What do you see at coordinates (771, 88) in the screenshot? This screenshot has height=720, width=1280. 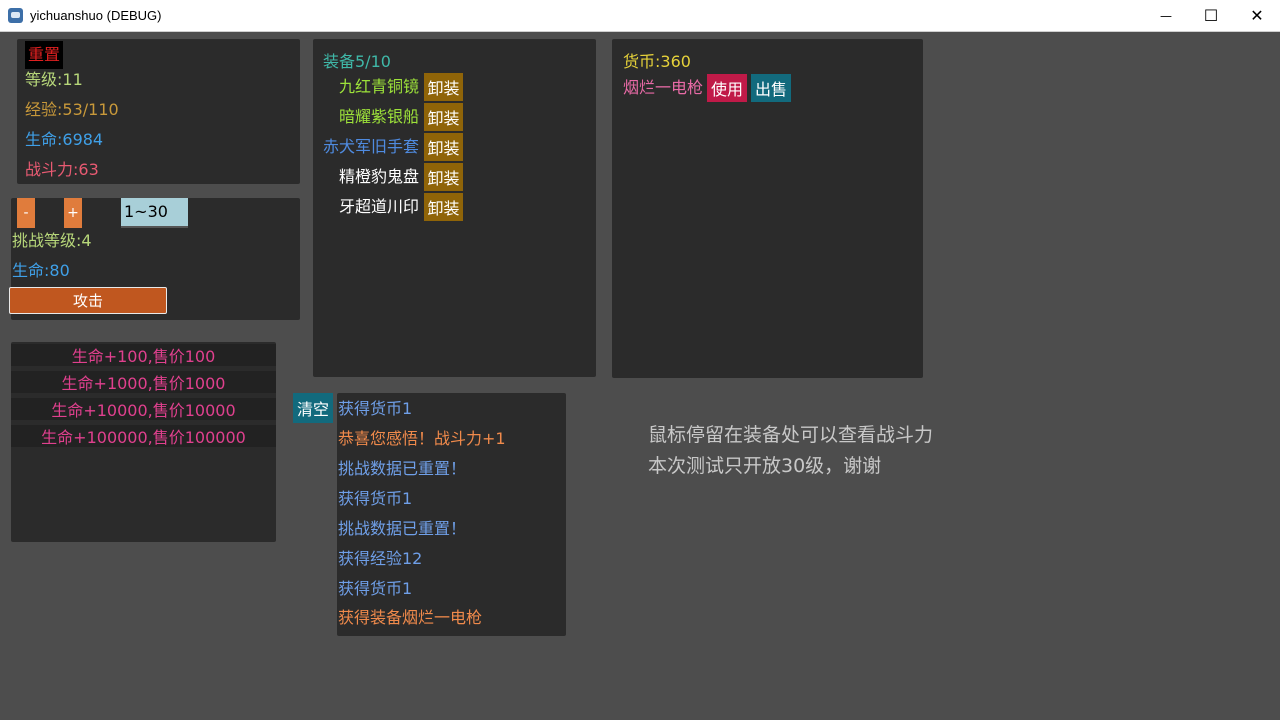 I see `sell-button: 出售` at bounding box center [771, 88].